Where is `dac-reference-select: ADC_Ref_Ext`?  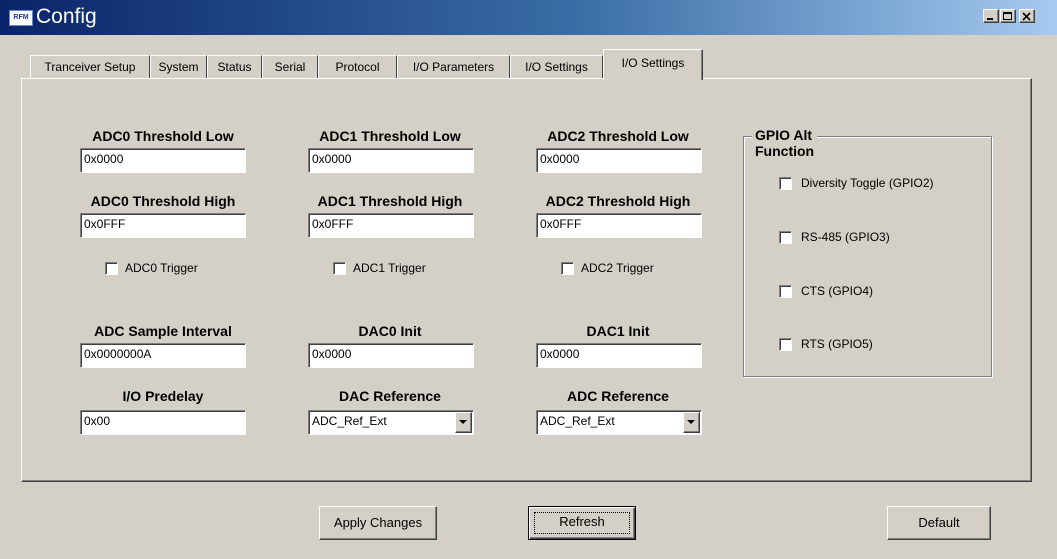 dac-reference-select: ADC_Ref_Ext is located at coordinates (391, 422).